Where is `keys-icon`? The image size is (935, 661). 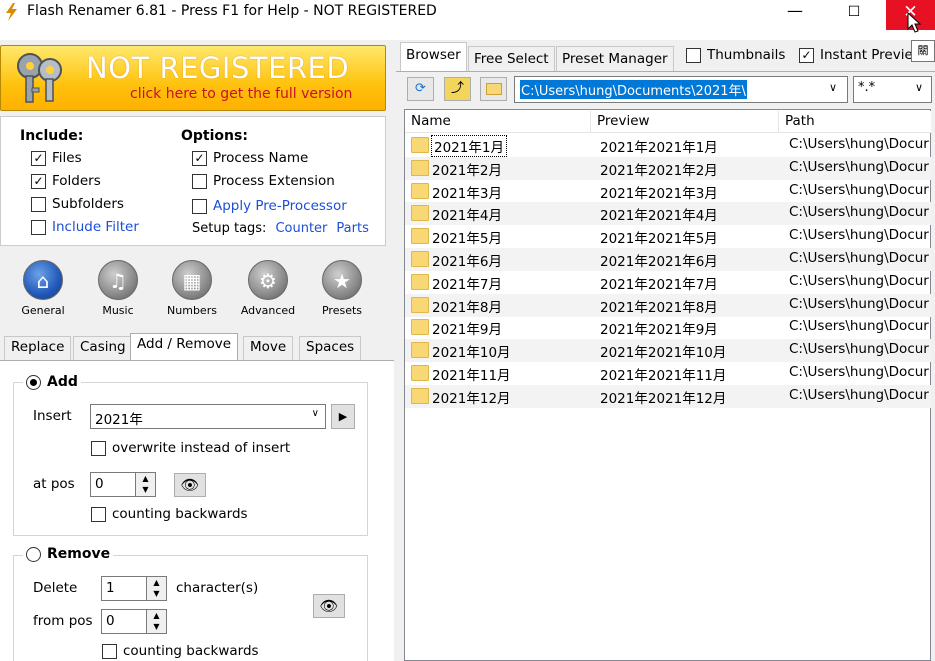 keys-icon is located at coordinates (39, 78).